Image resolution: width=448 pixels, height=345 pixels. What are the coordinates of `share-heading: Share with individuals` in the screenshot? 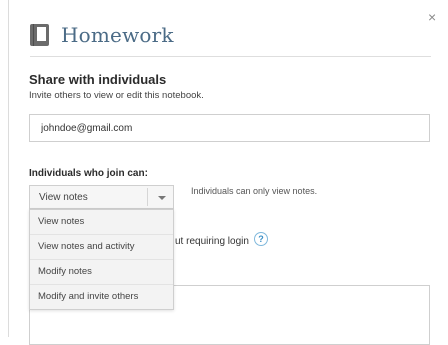 It's located at (98, 79).